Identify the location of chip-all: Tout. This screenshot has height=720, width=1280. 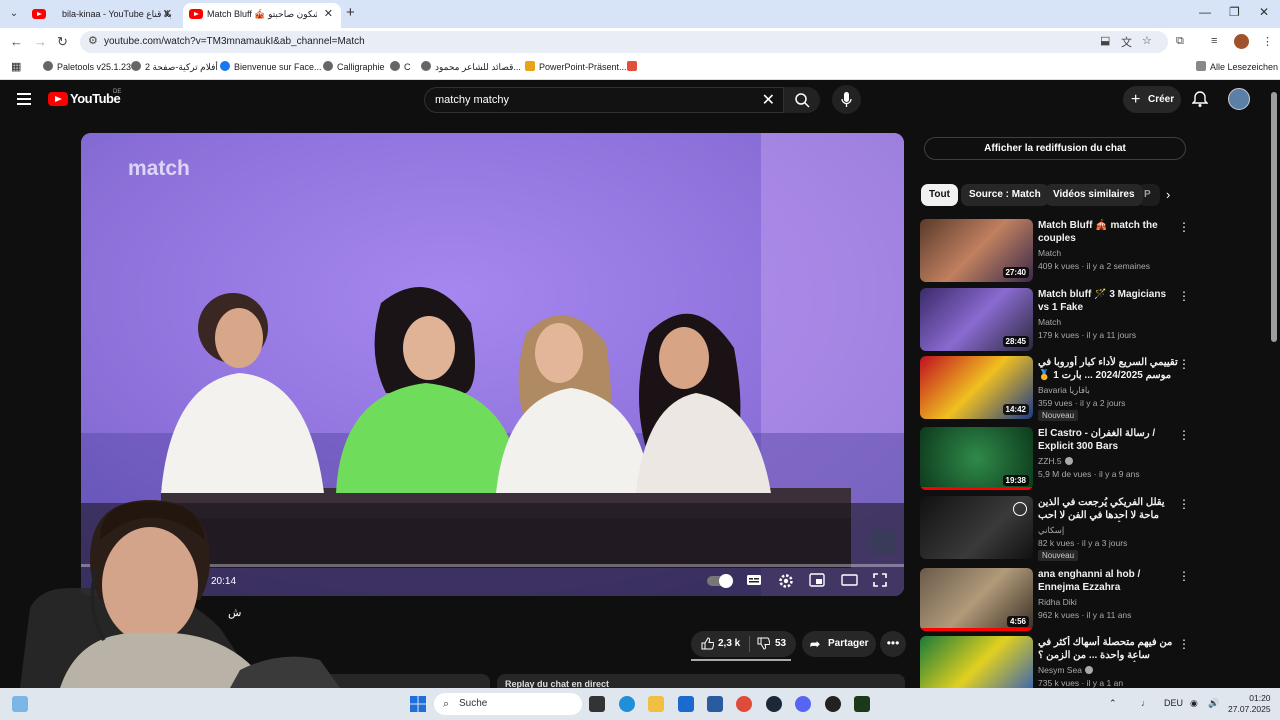
(939, 195).